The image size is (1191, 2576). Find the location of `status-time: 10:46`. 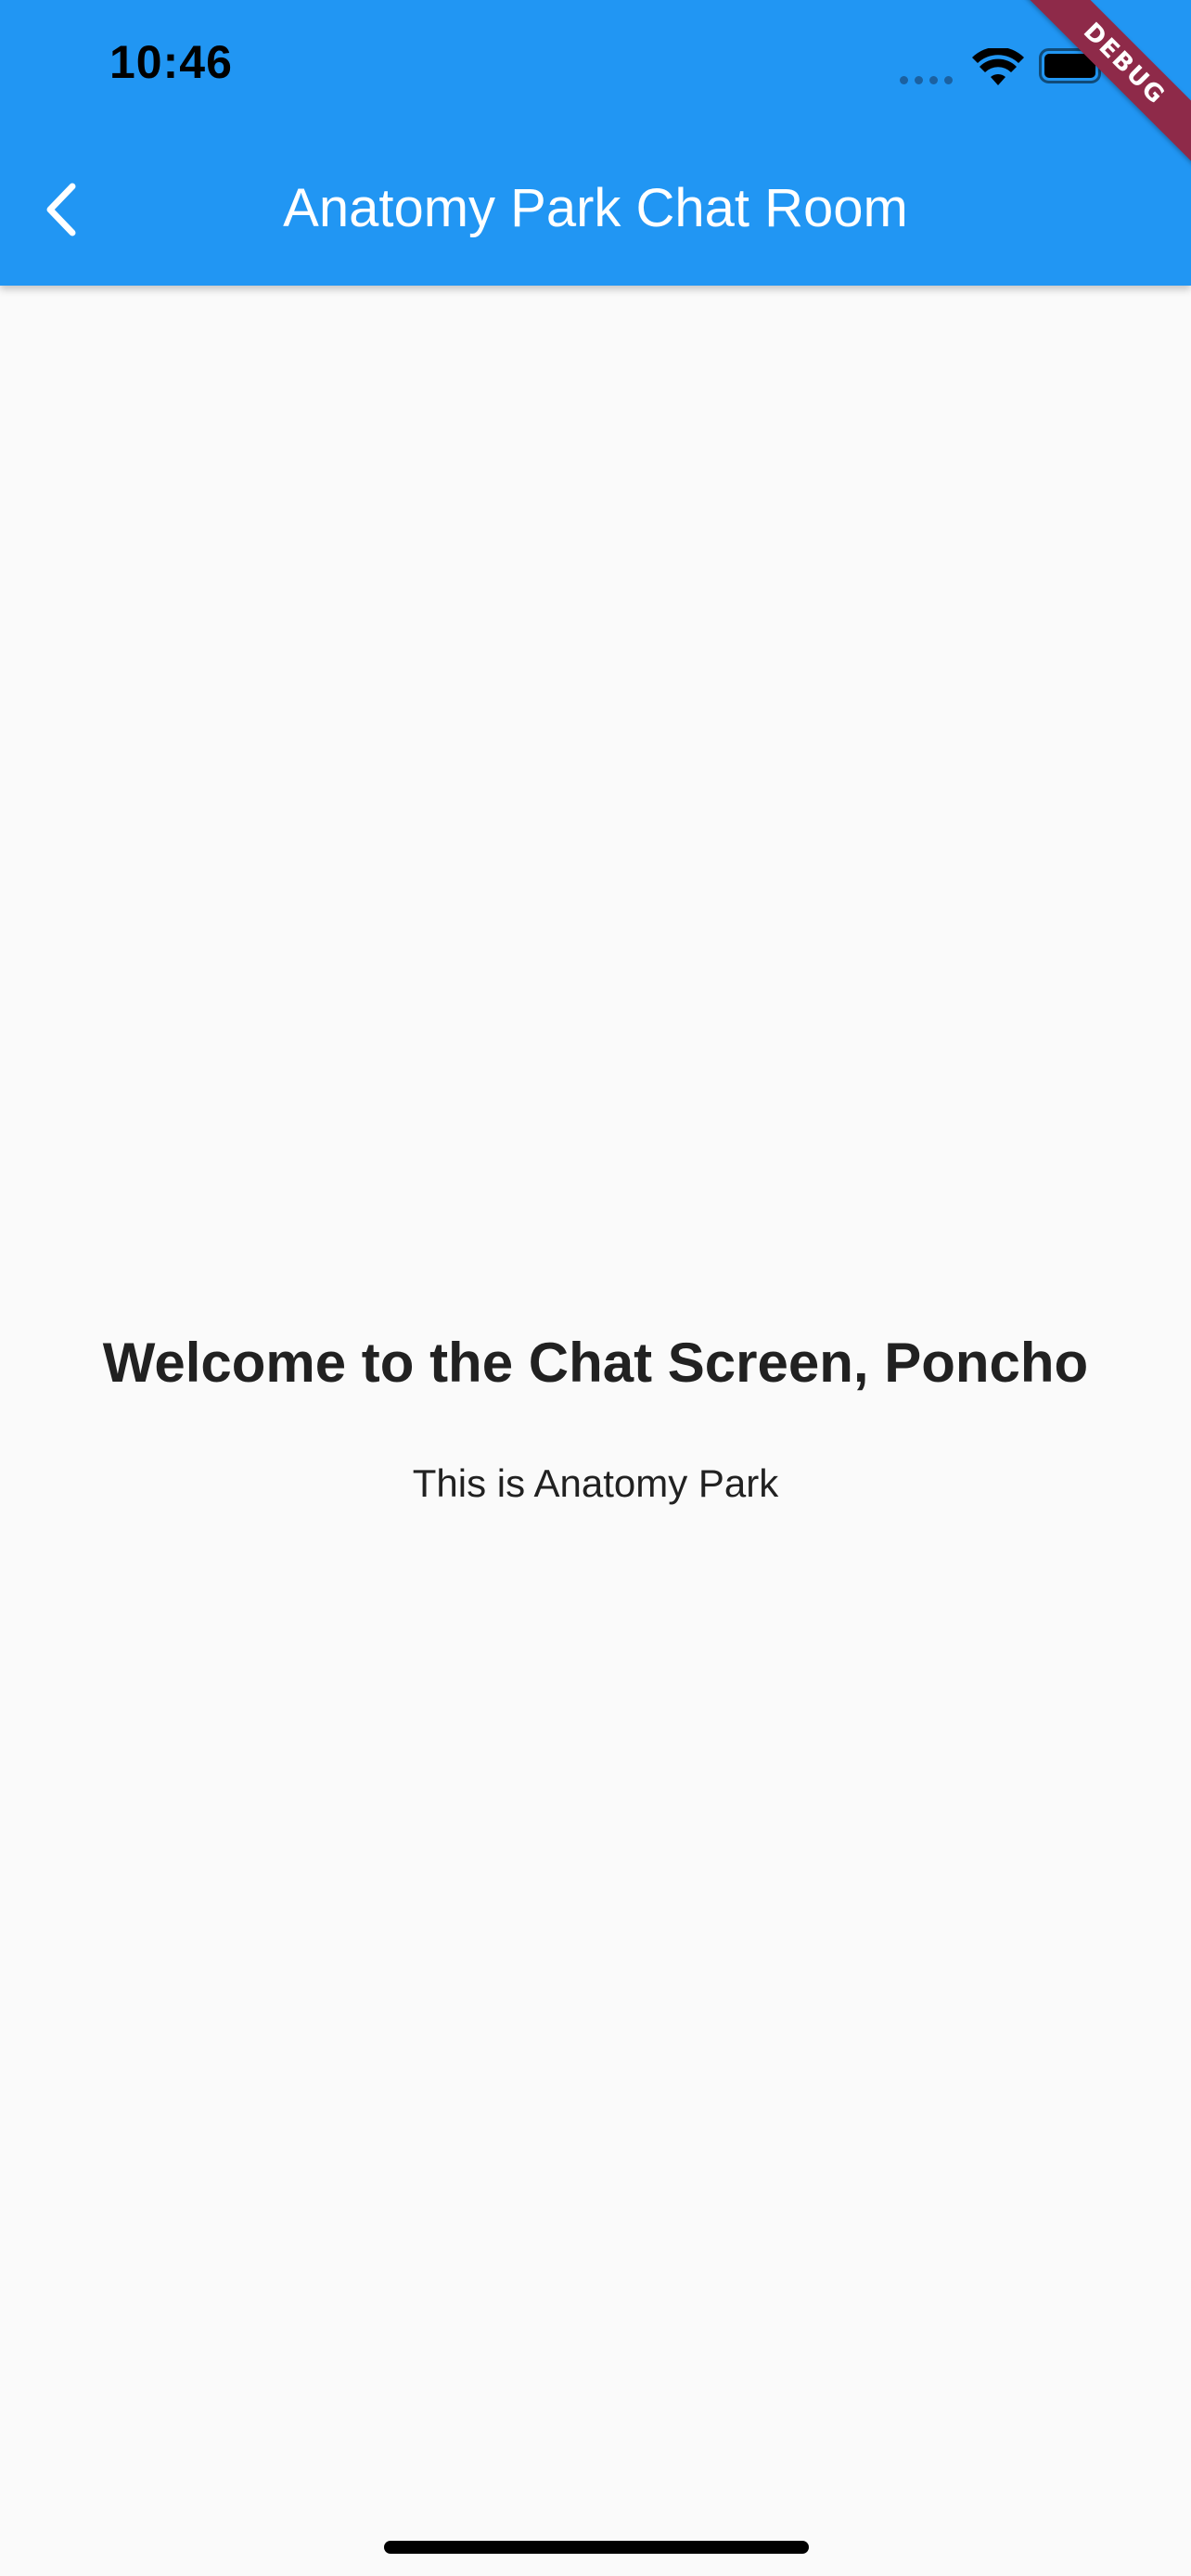

status-time: 10:46 is located at coordinates (171, 62).